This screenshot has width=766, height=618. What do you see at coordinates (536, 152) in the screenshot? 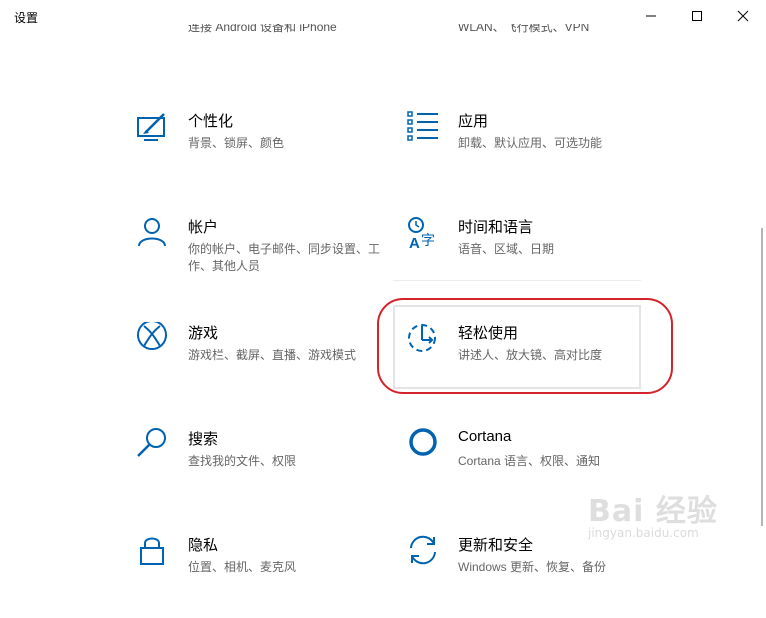
I see `tile-apps: 应用 卸载、默认应用、可选功能` at bounding box center [536, 152].